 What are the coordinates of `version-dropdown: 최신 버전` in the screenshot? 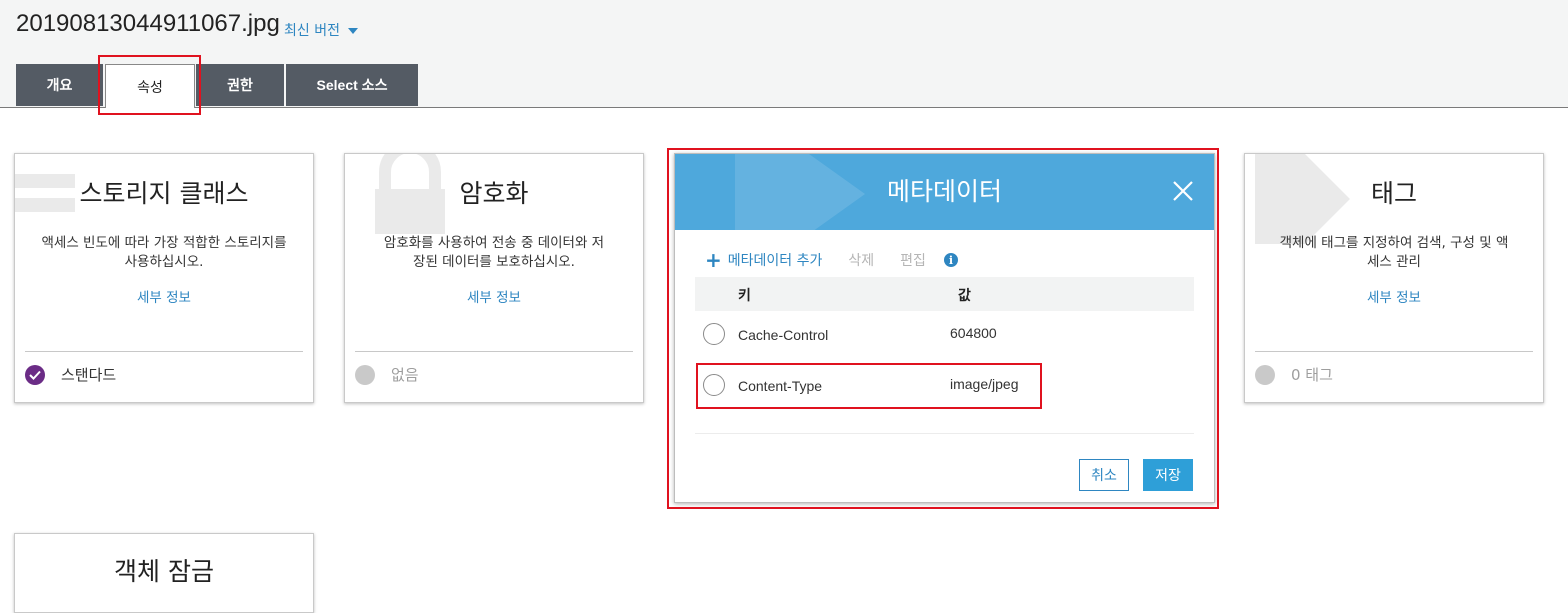 It's located at (321, 30).